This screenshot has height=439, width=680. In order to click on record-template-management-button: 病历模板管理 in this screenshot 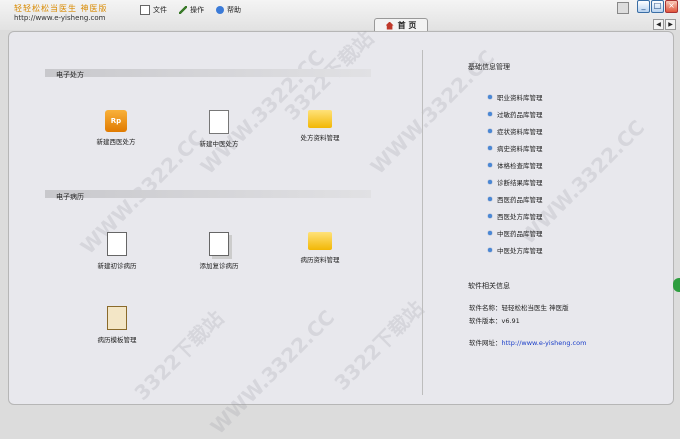, I will do `click(117, 325)`.